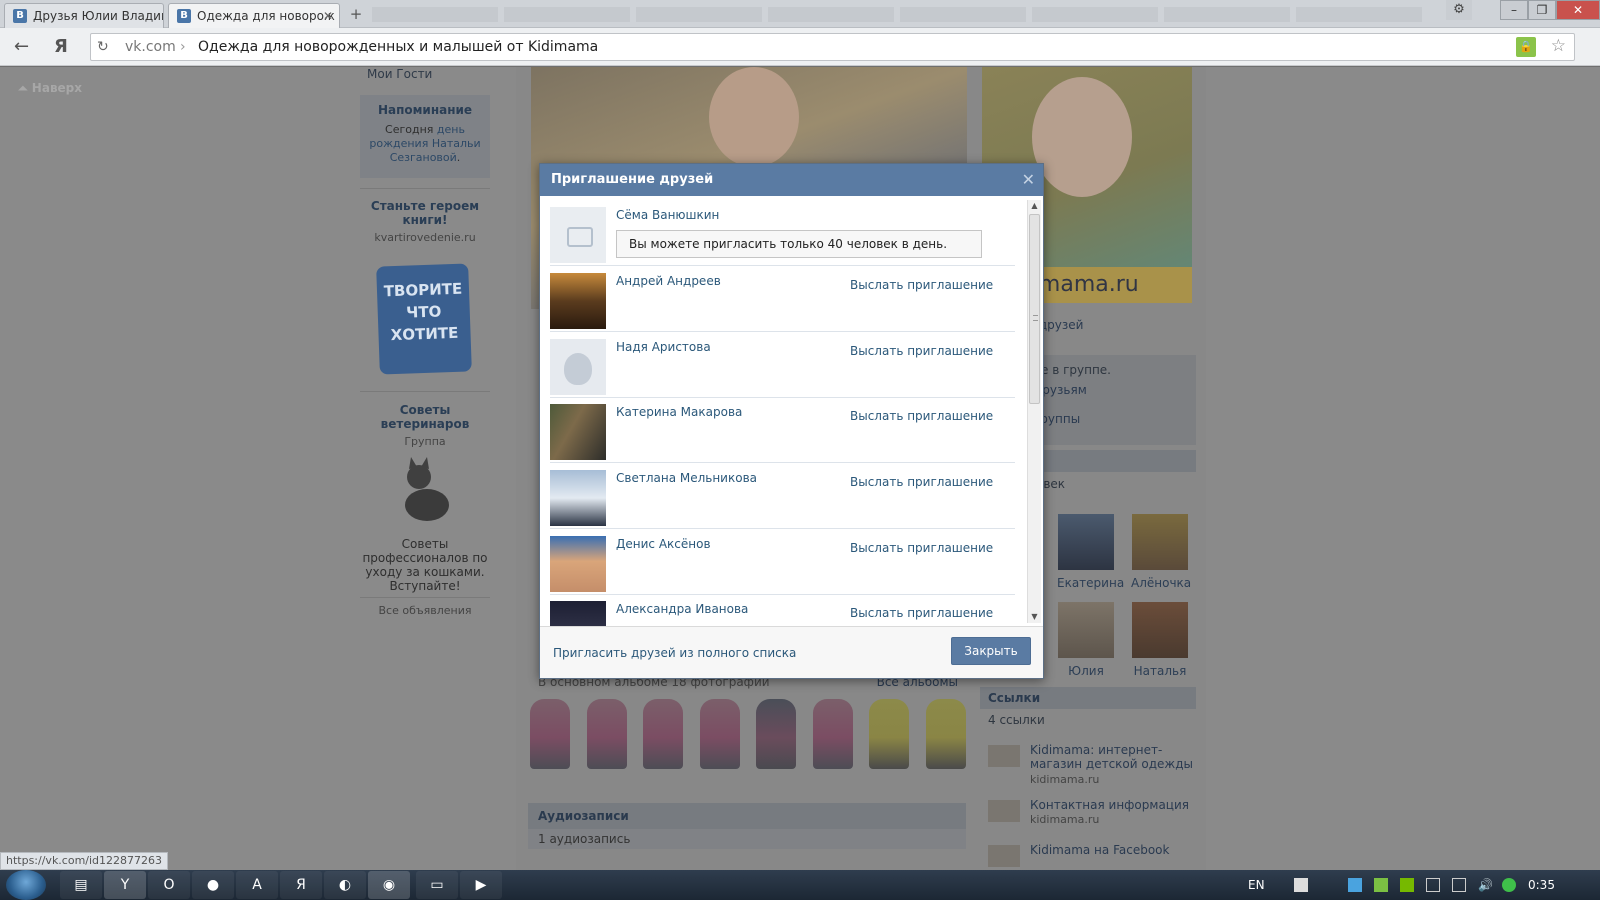 The width and height of the screenshot is (1600, 900). Describe the element at coordinates (679, 412) in the screenshot. I see `friend-name: Катерина Макарова` at that location.